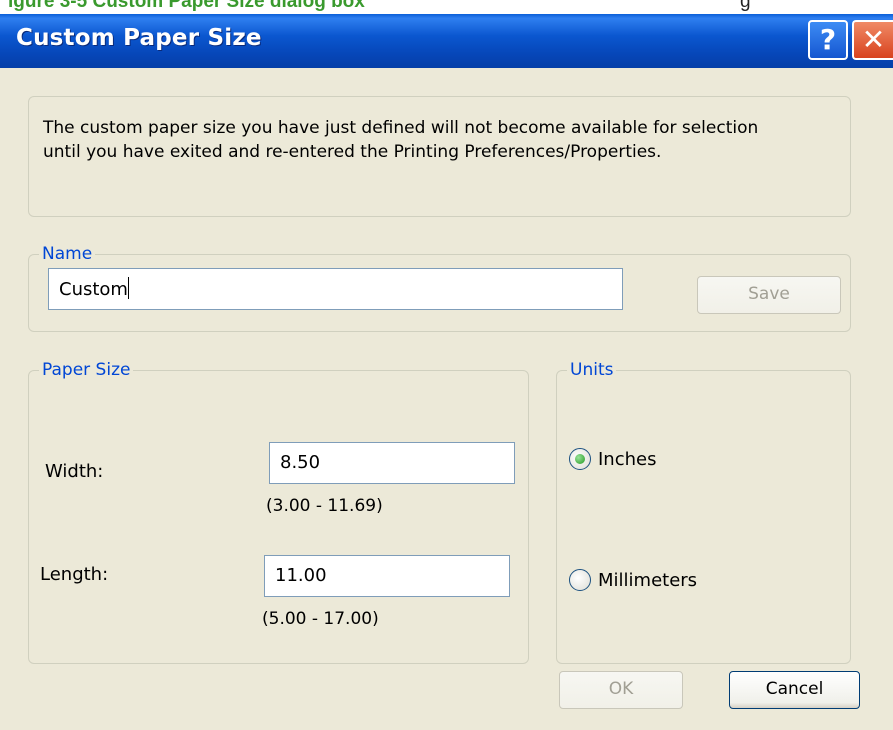  What do you see at coordinates (745, 6) in the screenshot?
I see `figure-caption-tail: g` at bounding box center [745, 6].